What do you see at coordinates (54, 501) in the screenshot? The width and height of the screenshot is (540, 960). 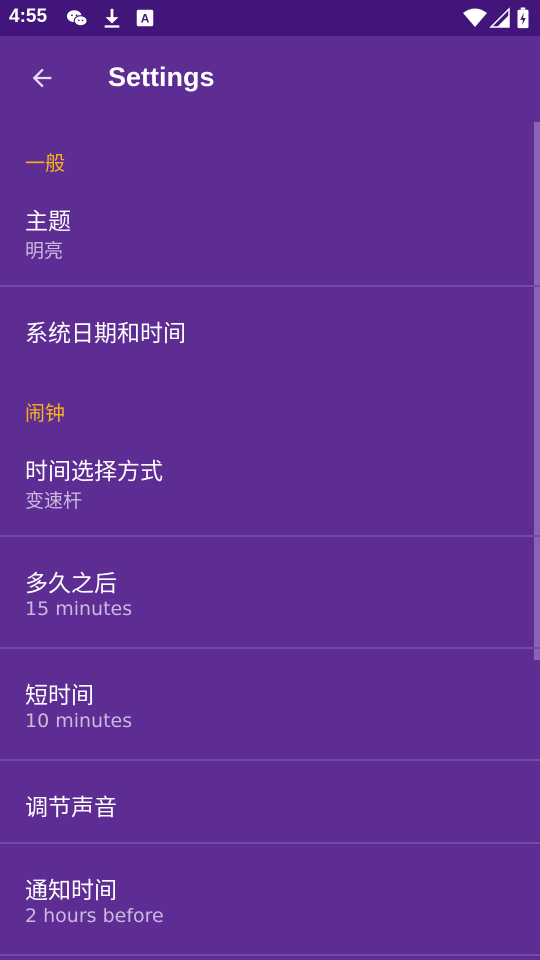 I see `pref-summary: 变速杆` at bounding box center [54, 501].